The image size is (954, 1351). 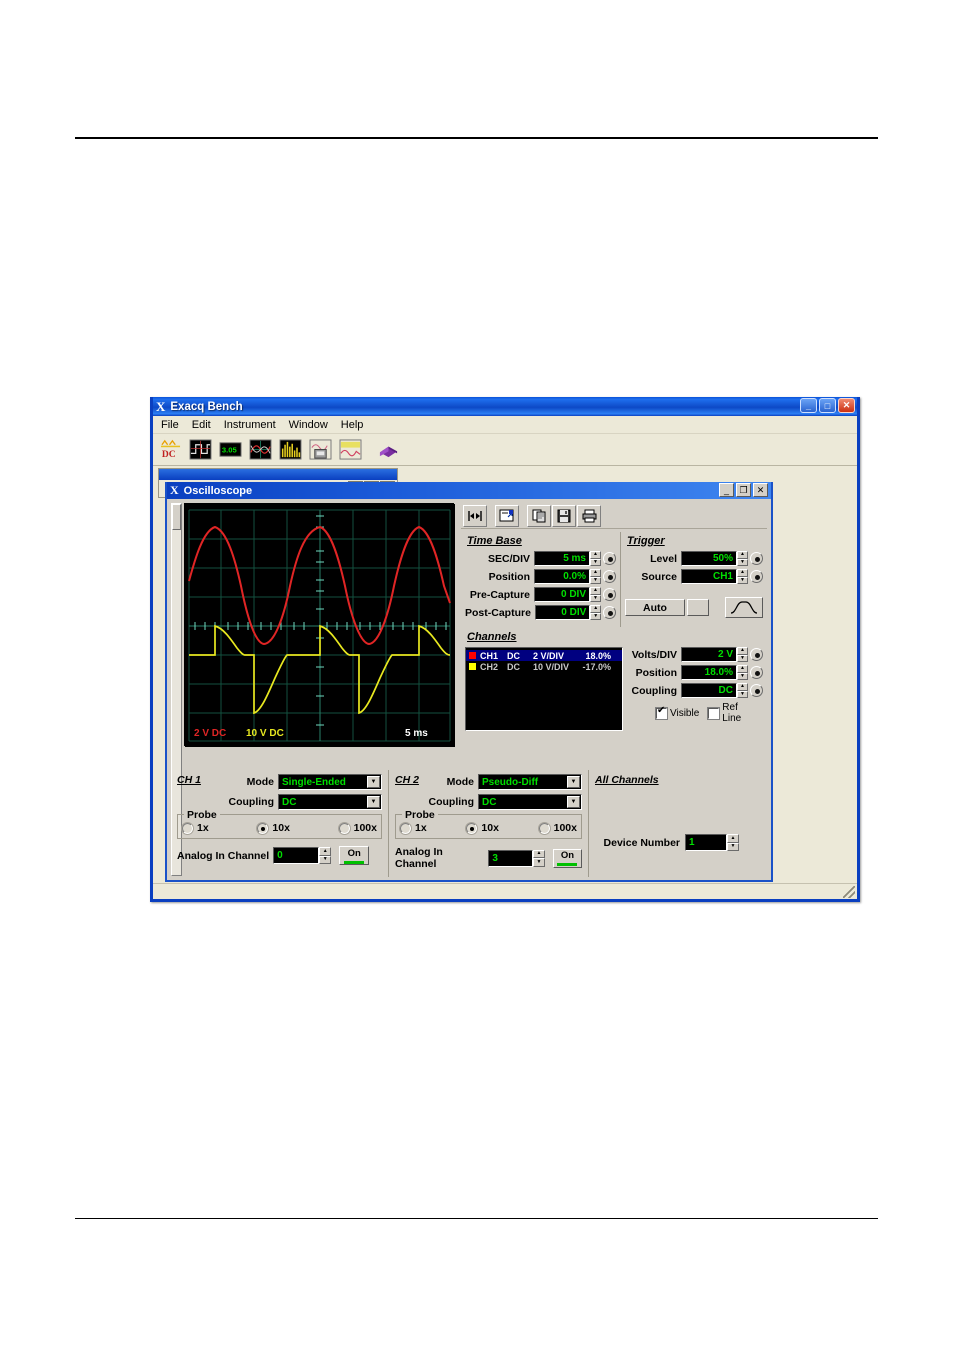 What do you see at coordinates (330, 782) in the screenshot?
I see `ch1-mode-select: Single-Ended ▼` at bounding box center [330, 782].